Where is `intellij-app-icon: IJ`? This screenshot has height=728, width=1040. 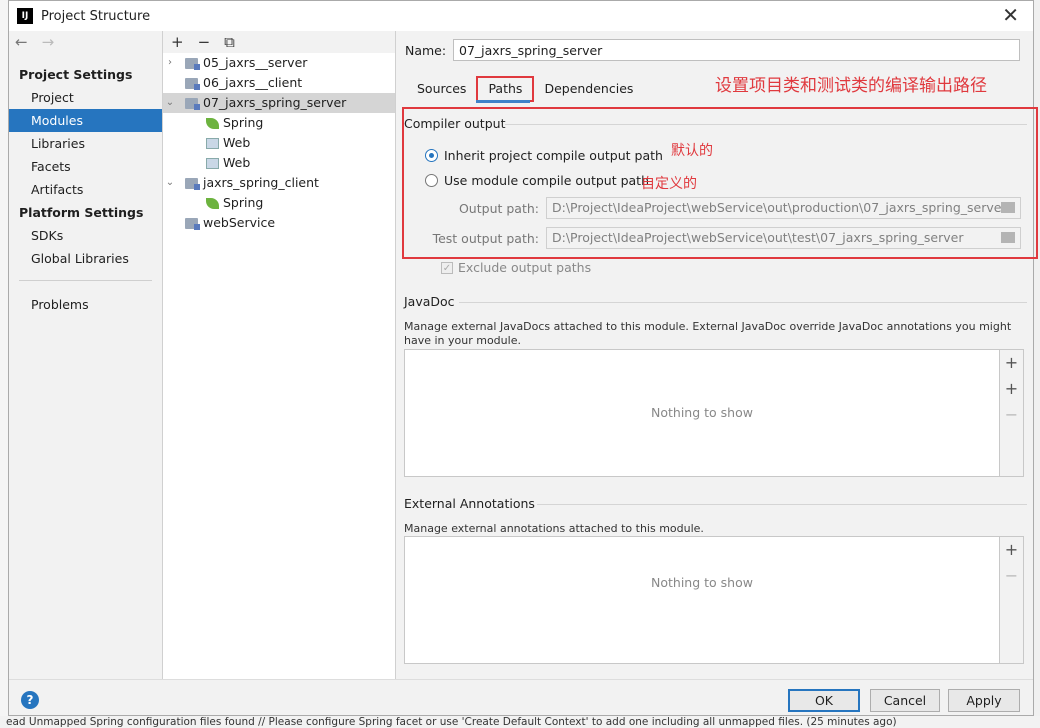 intellij-app-icon: IJ is located at coordinates (25, 16).